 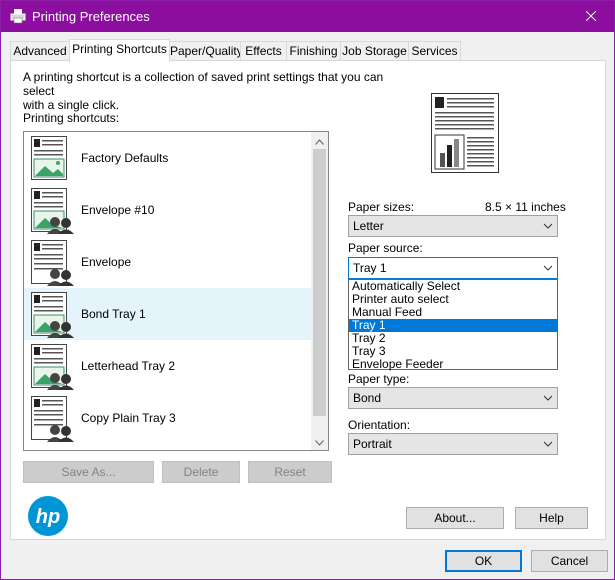 What do you see at coordinates (263, 50) in the screenshot?
I see `tab-effects: Effects` at bounding box center [263, 50].